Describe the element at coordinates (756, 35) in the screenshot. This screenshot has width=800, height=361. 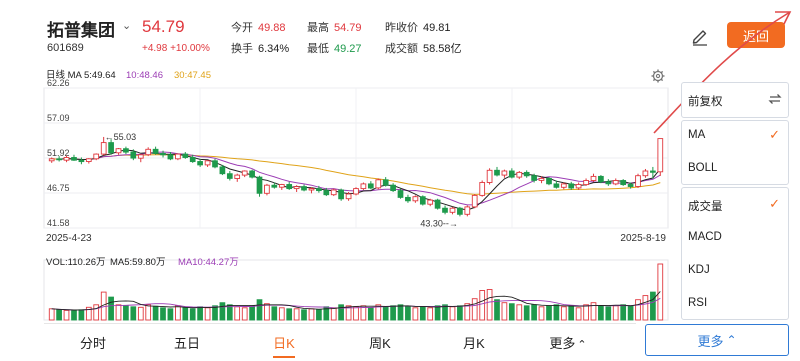
I see `back-button: 返回` at that location.